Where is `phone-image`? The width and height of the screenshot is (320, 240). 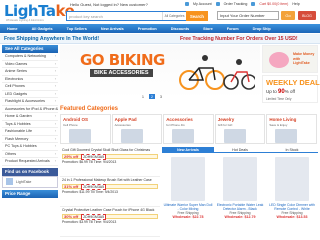
phone-image is located at coordinates (80, 136).